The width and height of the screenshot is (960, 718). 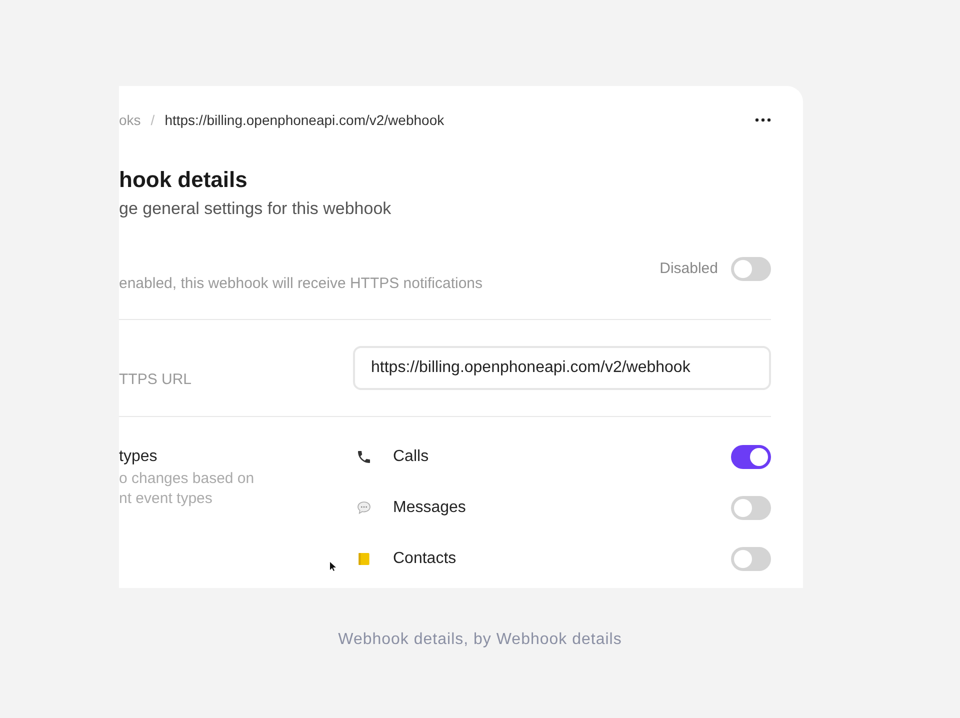 I want to click on breadcrumb-current: https://billing.openphoneapi.com/v2/webhook, so click(x=305, y=120).